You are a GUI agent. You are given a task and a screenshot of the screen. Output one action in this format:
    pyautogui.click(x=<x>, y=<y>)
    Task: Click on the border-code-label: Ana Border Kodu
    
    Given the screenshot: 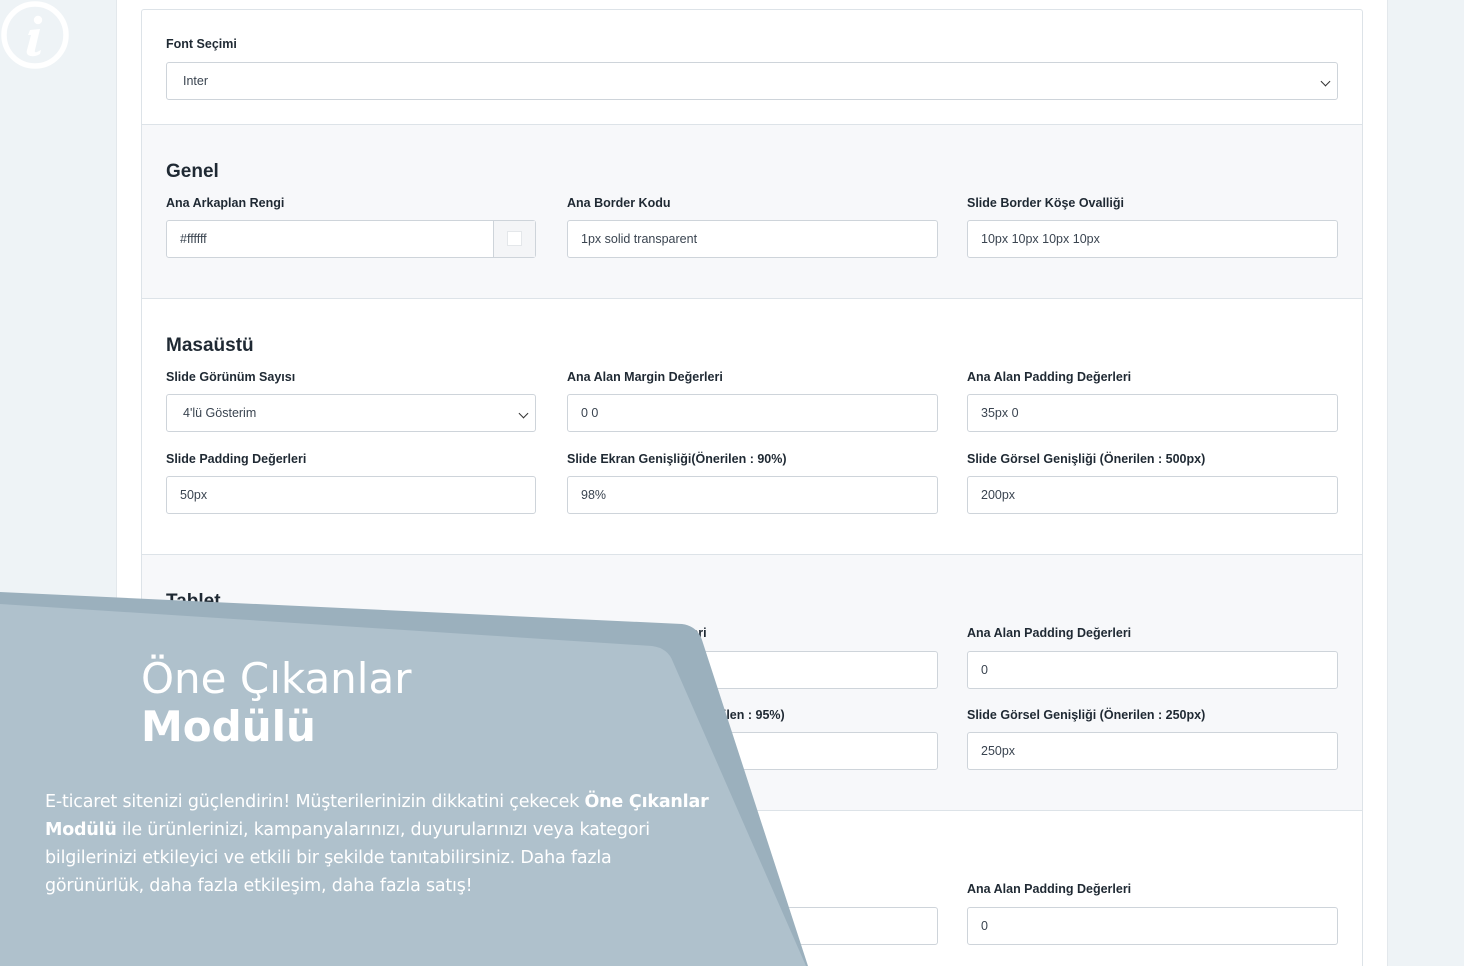 What is the action you would take?
    pyautogui.click(x=619, y=203)
    